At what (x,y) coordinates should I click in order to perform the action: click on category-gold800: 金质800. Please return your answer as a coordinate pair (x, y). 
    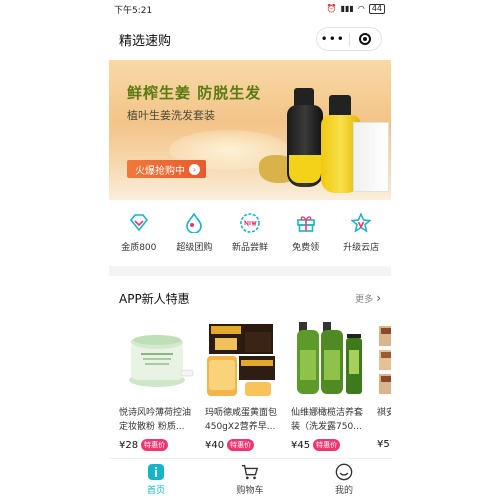
    Looking at the image, I should click on (139, 239).